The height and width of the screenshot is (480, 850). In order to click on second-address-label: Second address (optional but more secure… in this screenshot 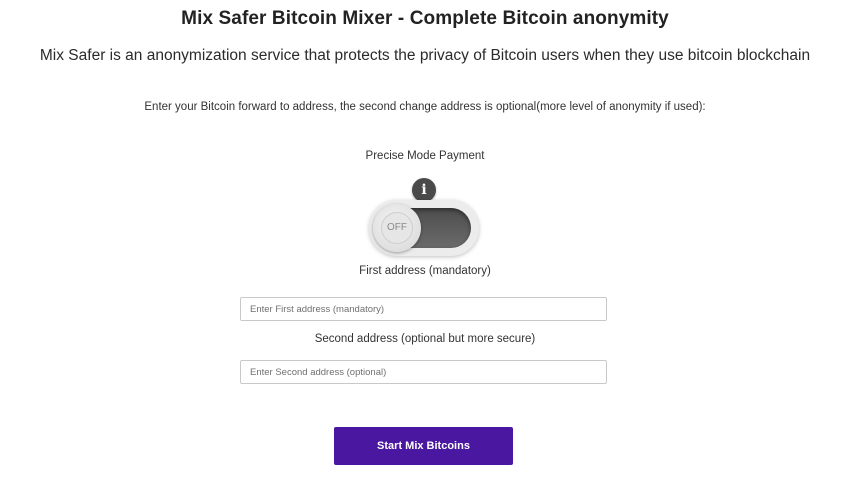, I will do `click(425, 339)`.